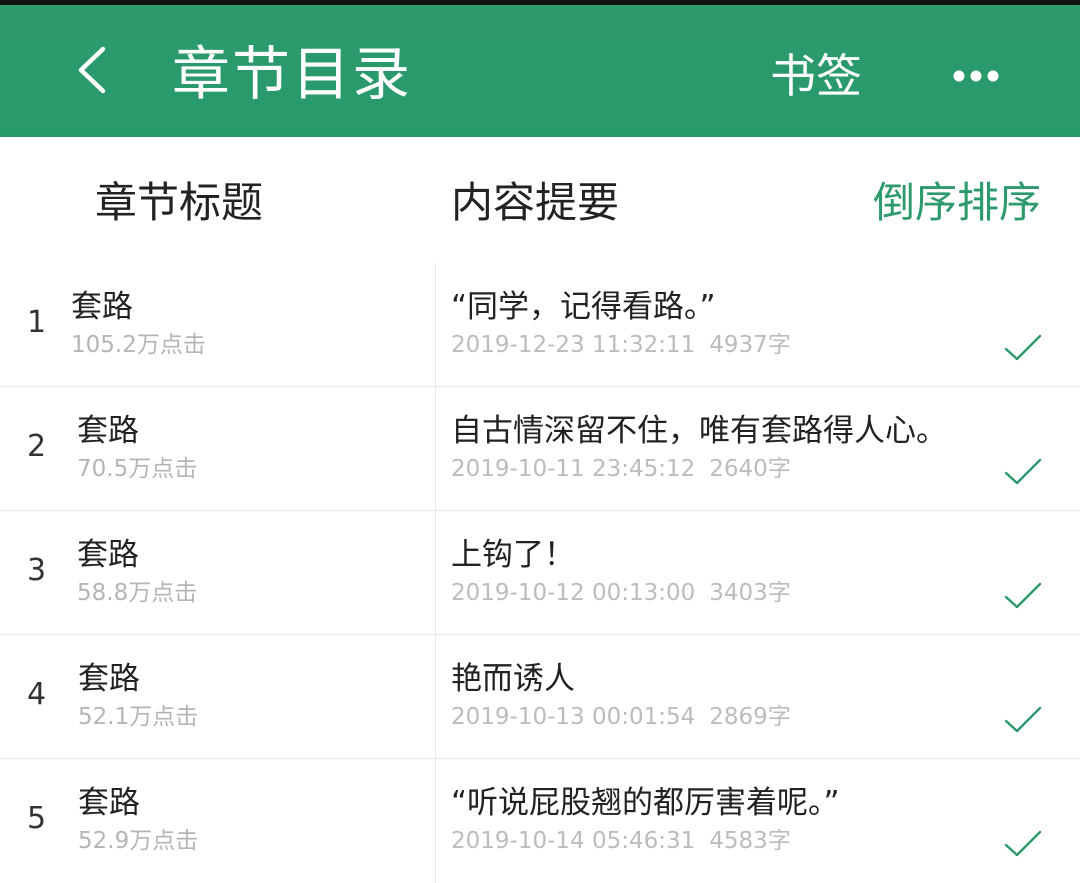 This screenshot has width=1080, height=883. I want to click on column-header-chapter-title: 章节标题, so click(179, 202).